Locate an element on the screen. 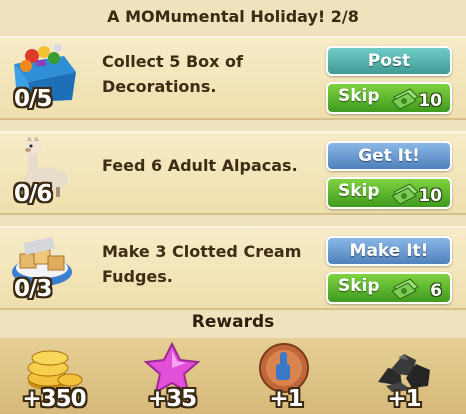 Image resolution: width=466 pixels, height=414 pixels. task-progress: 0/6 is located at coordinates (33, 194).